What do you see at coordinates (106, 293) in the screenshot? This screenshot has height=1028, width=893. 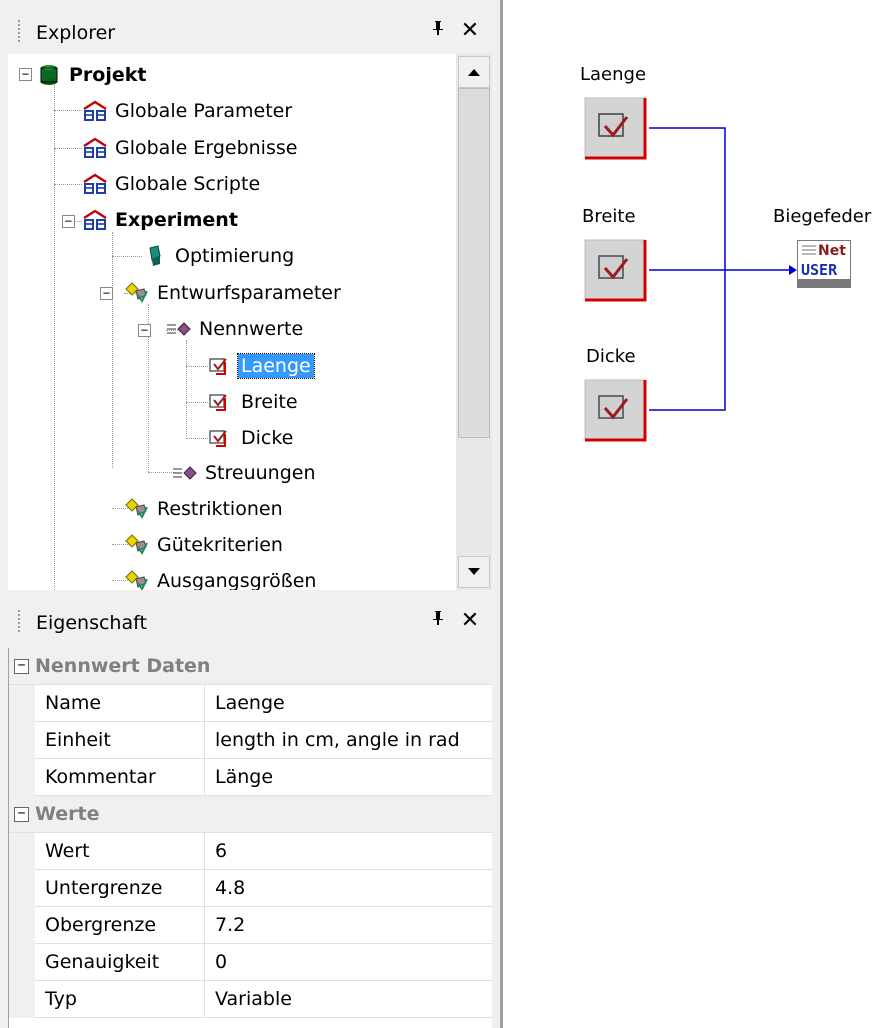 I see `collapse-entwurfsparameter-icon: −` at bounding box center [106, 293].